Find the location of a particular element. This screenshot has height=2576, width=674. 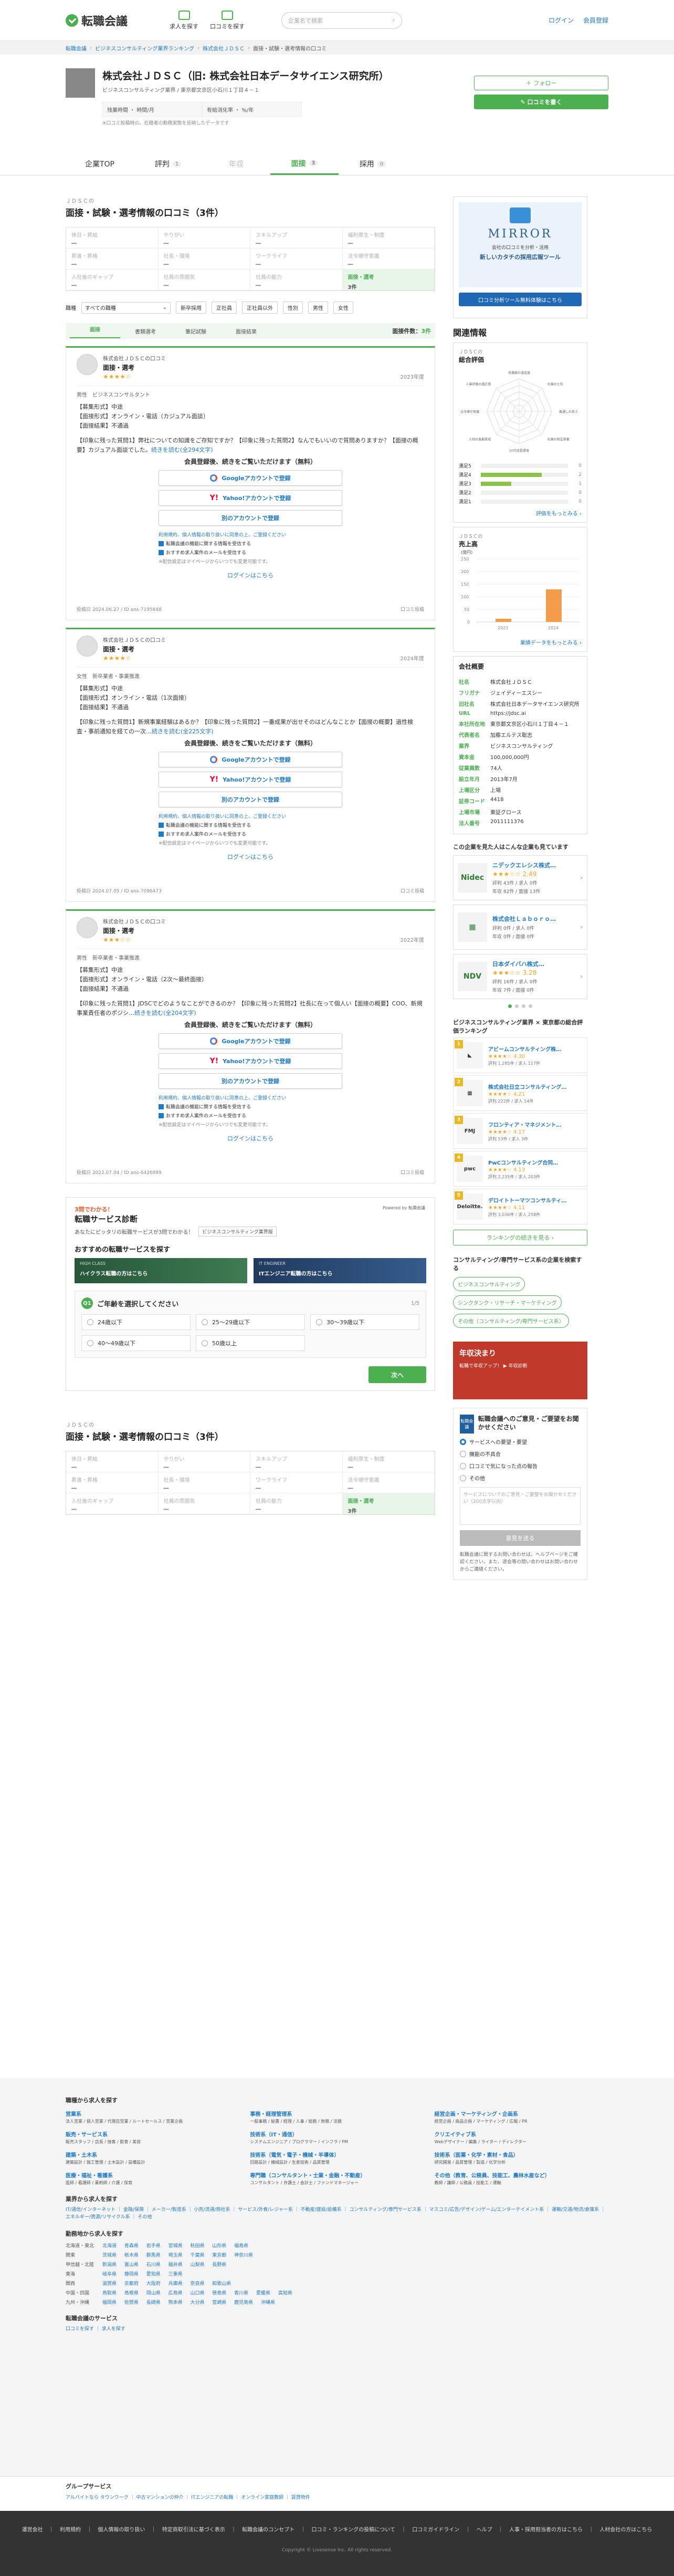

footer-category-links: 研究開発 / 品質管理 / 製造 / 化学分析 is located at coordinates (521, 2162).